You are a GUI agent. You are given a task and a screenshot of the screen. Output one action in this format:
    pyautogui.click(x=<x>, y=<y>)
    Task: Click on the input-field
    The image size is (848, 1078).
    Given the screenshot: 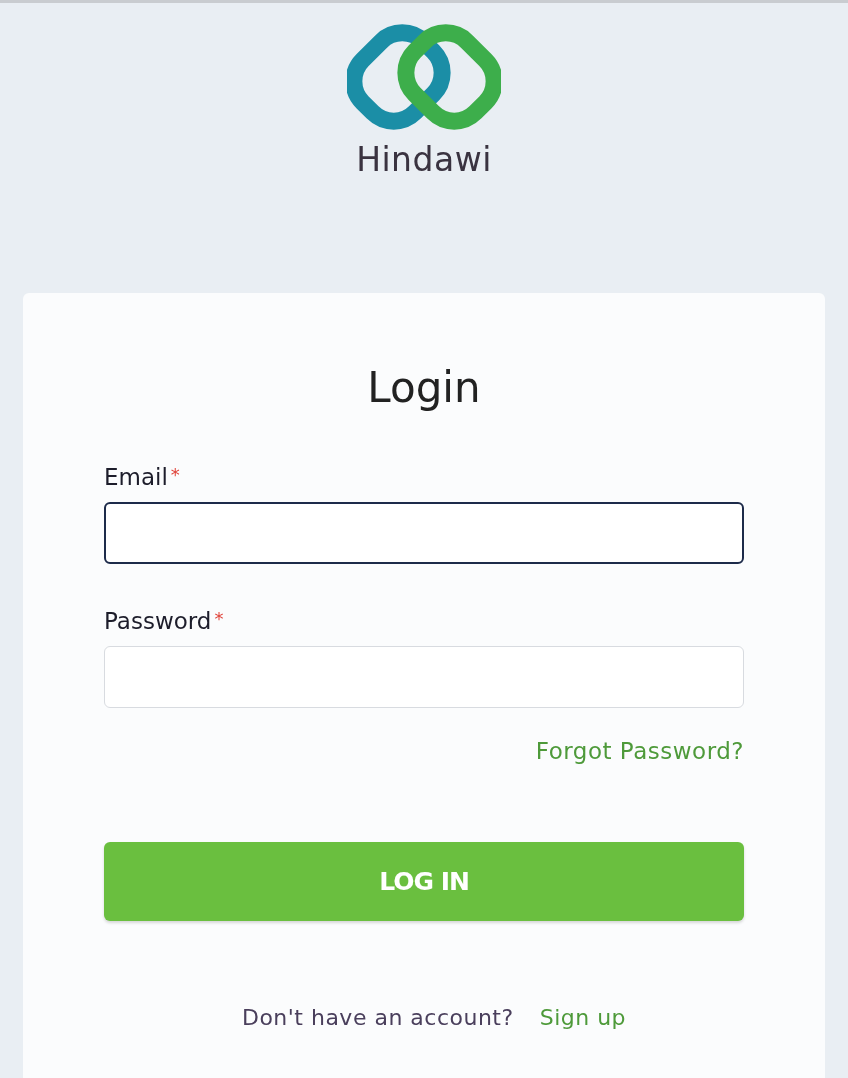 What is the action you would take?
    pyautogui.click(x=424, y=533)
    